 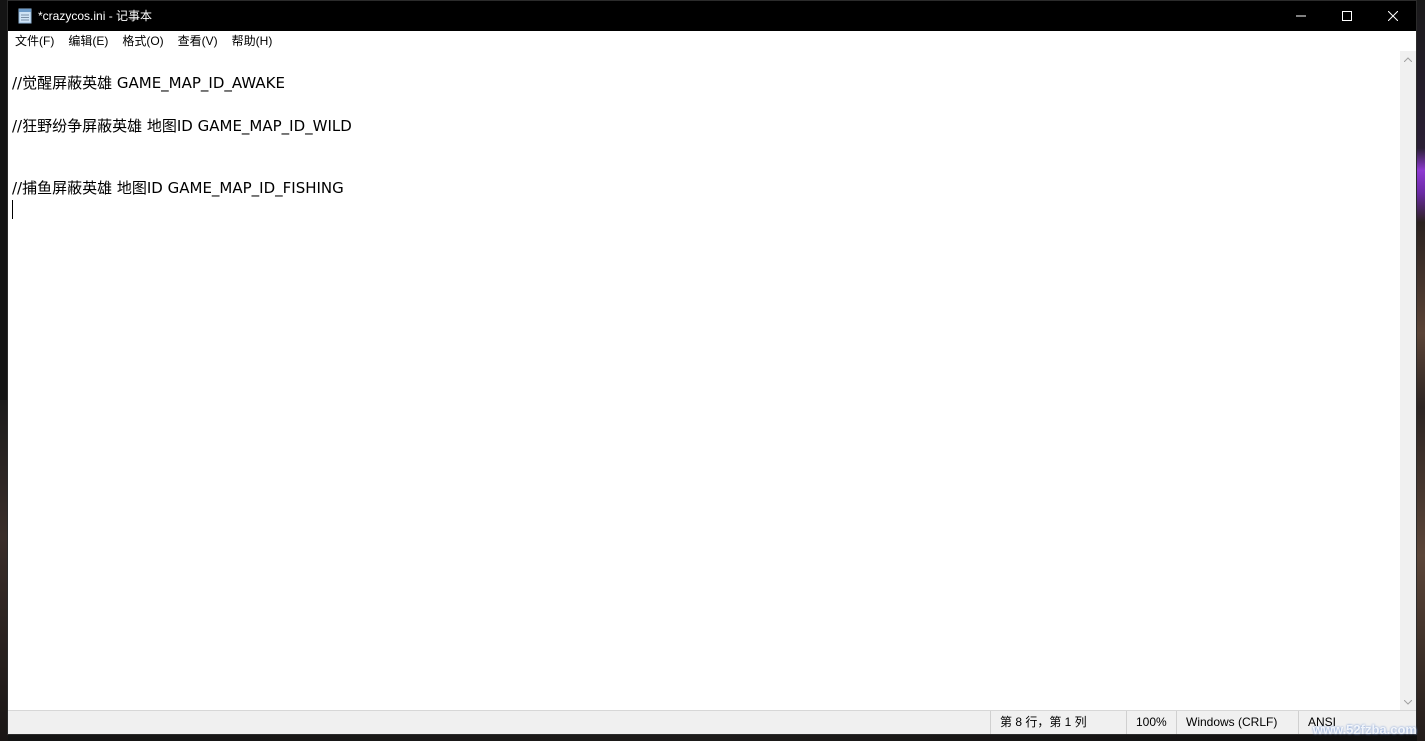 I want to click on menu-help: 帮助(H), so click(x=252, y=41).